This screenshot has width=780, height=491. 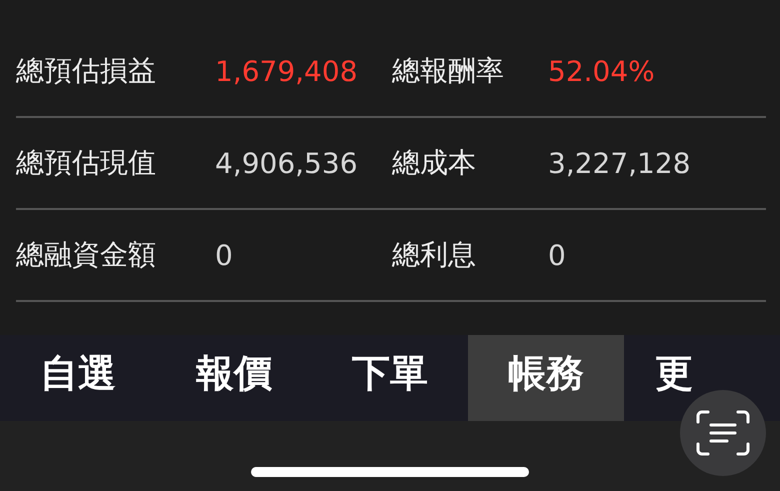 I want to click on nav-tab: 報價, so click(x=234, y=365).